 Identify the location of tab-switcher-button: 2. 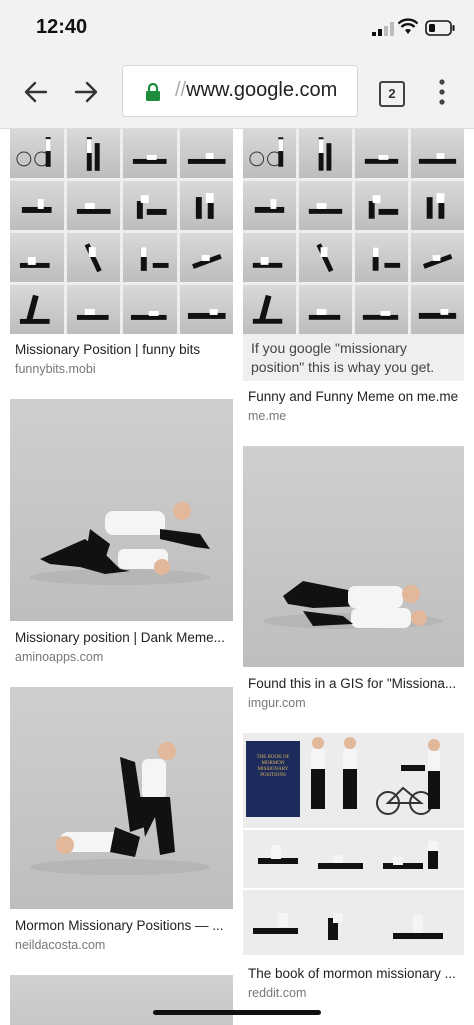
(392, 94).